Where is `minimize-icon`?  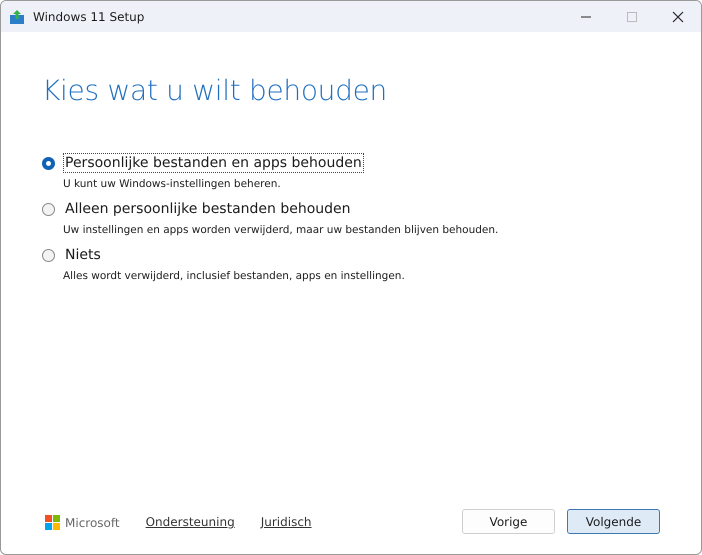
minimize-icon is located at coordinates (586, 17).